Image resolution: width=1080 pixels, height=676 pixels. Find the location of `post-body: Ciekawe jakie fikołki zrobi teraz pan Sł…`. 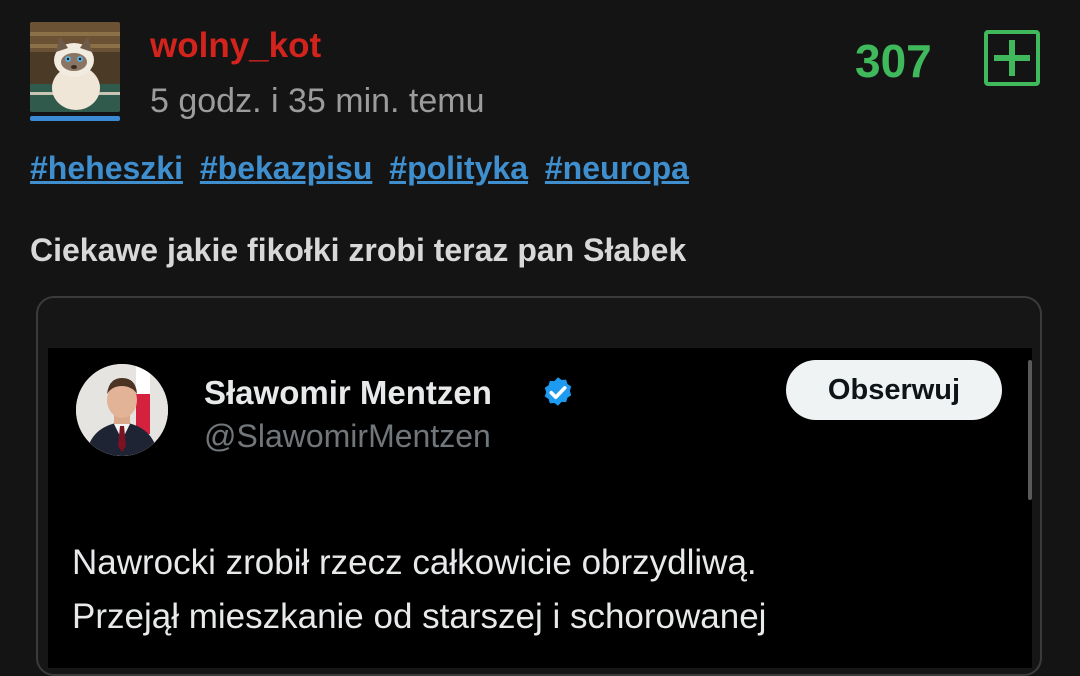

post-body: Ciekawe jakie fikołki zrobi teraz pan Sł… is located at coordinates (358, 250).